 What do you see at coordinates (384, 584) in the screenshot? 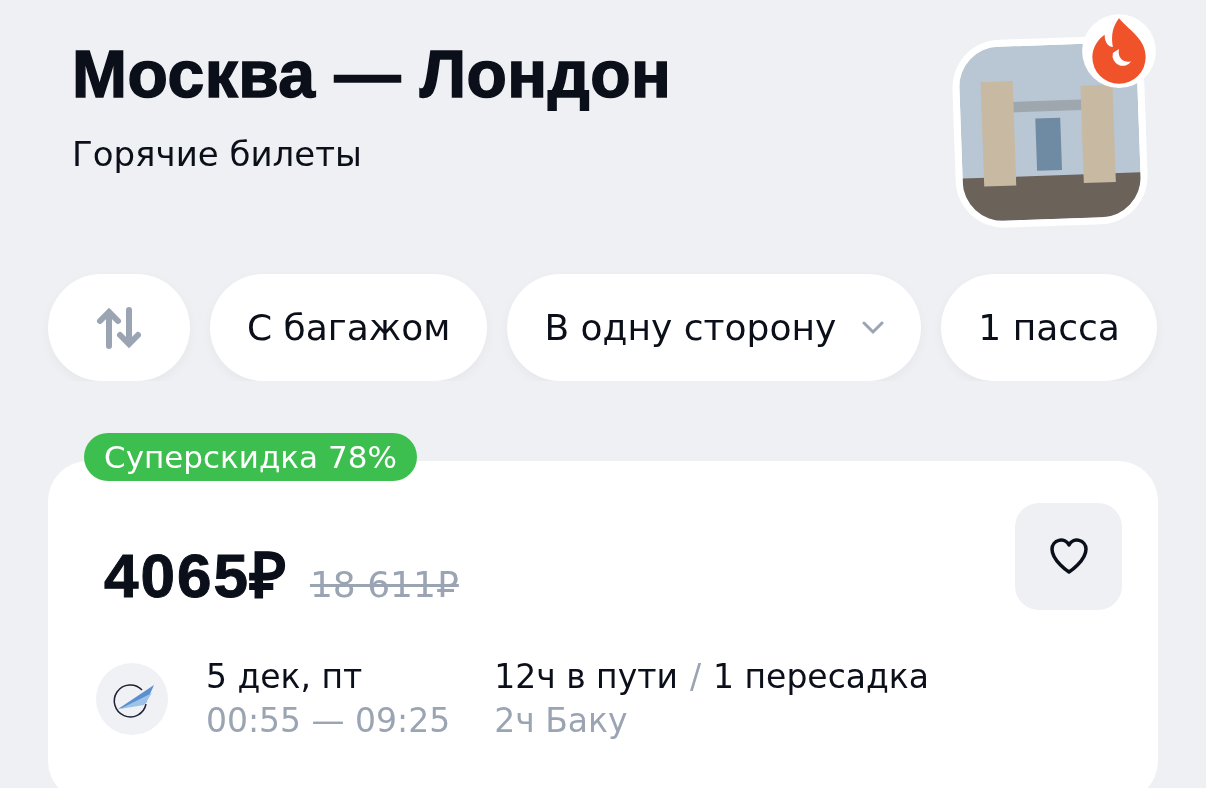
I see `old-price: 18 611₽` at bounding box center [384, 584].